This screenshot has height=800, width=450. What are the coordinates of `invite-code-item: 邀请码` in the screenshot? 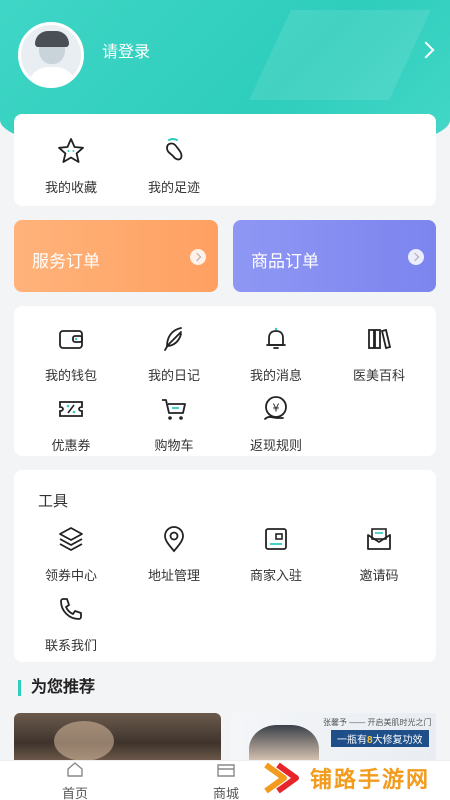 It's located at (379, 554).